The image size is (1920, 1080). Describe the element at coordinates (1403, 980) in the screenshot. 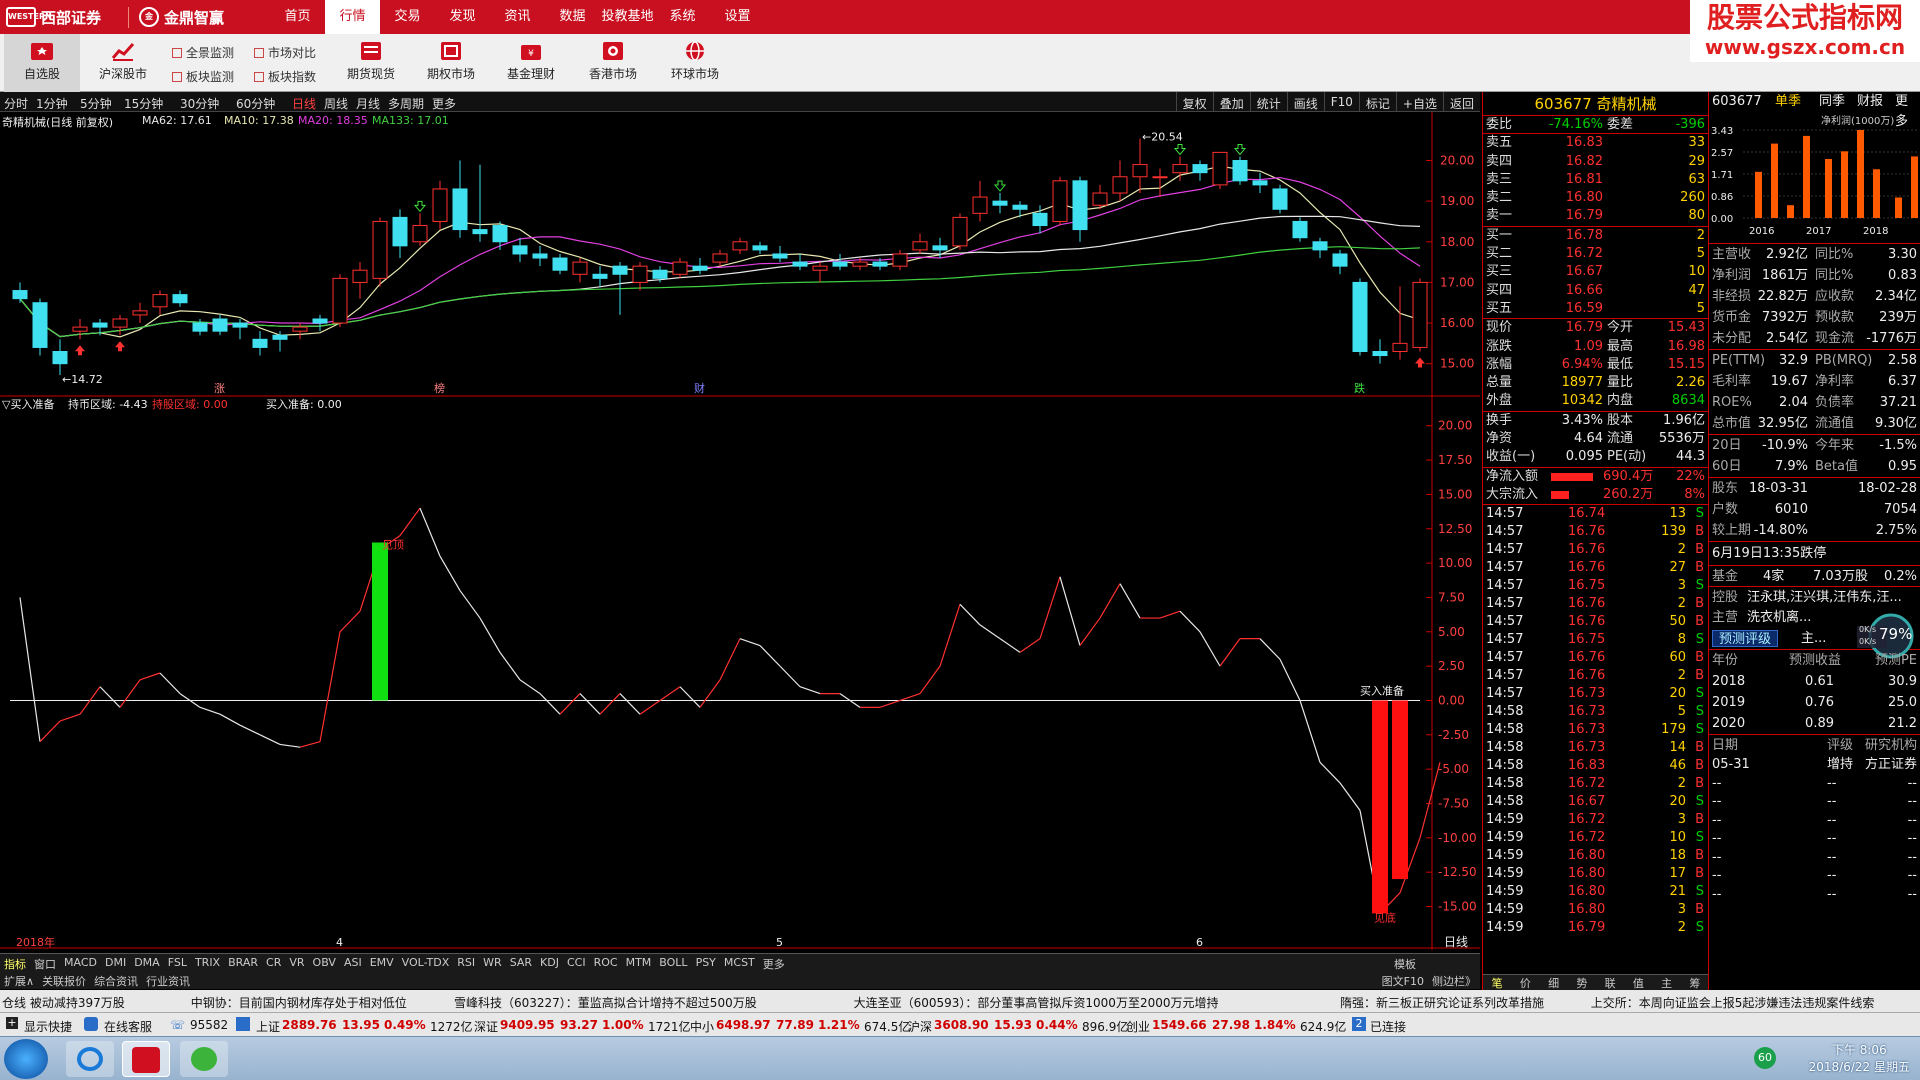

I see `ext-tab-right-0: 图文F10` at that location.